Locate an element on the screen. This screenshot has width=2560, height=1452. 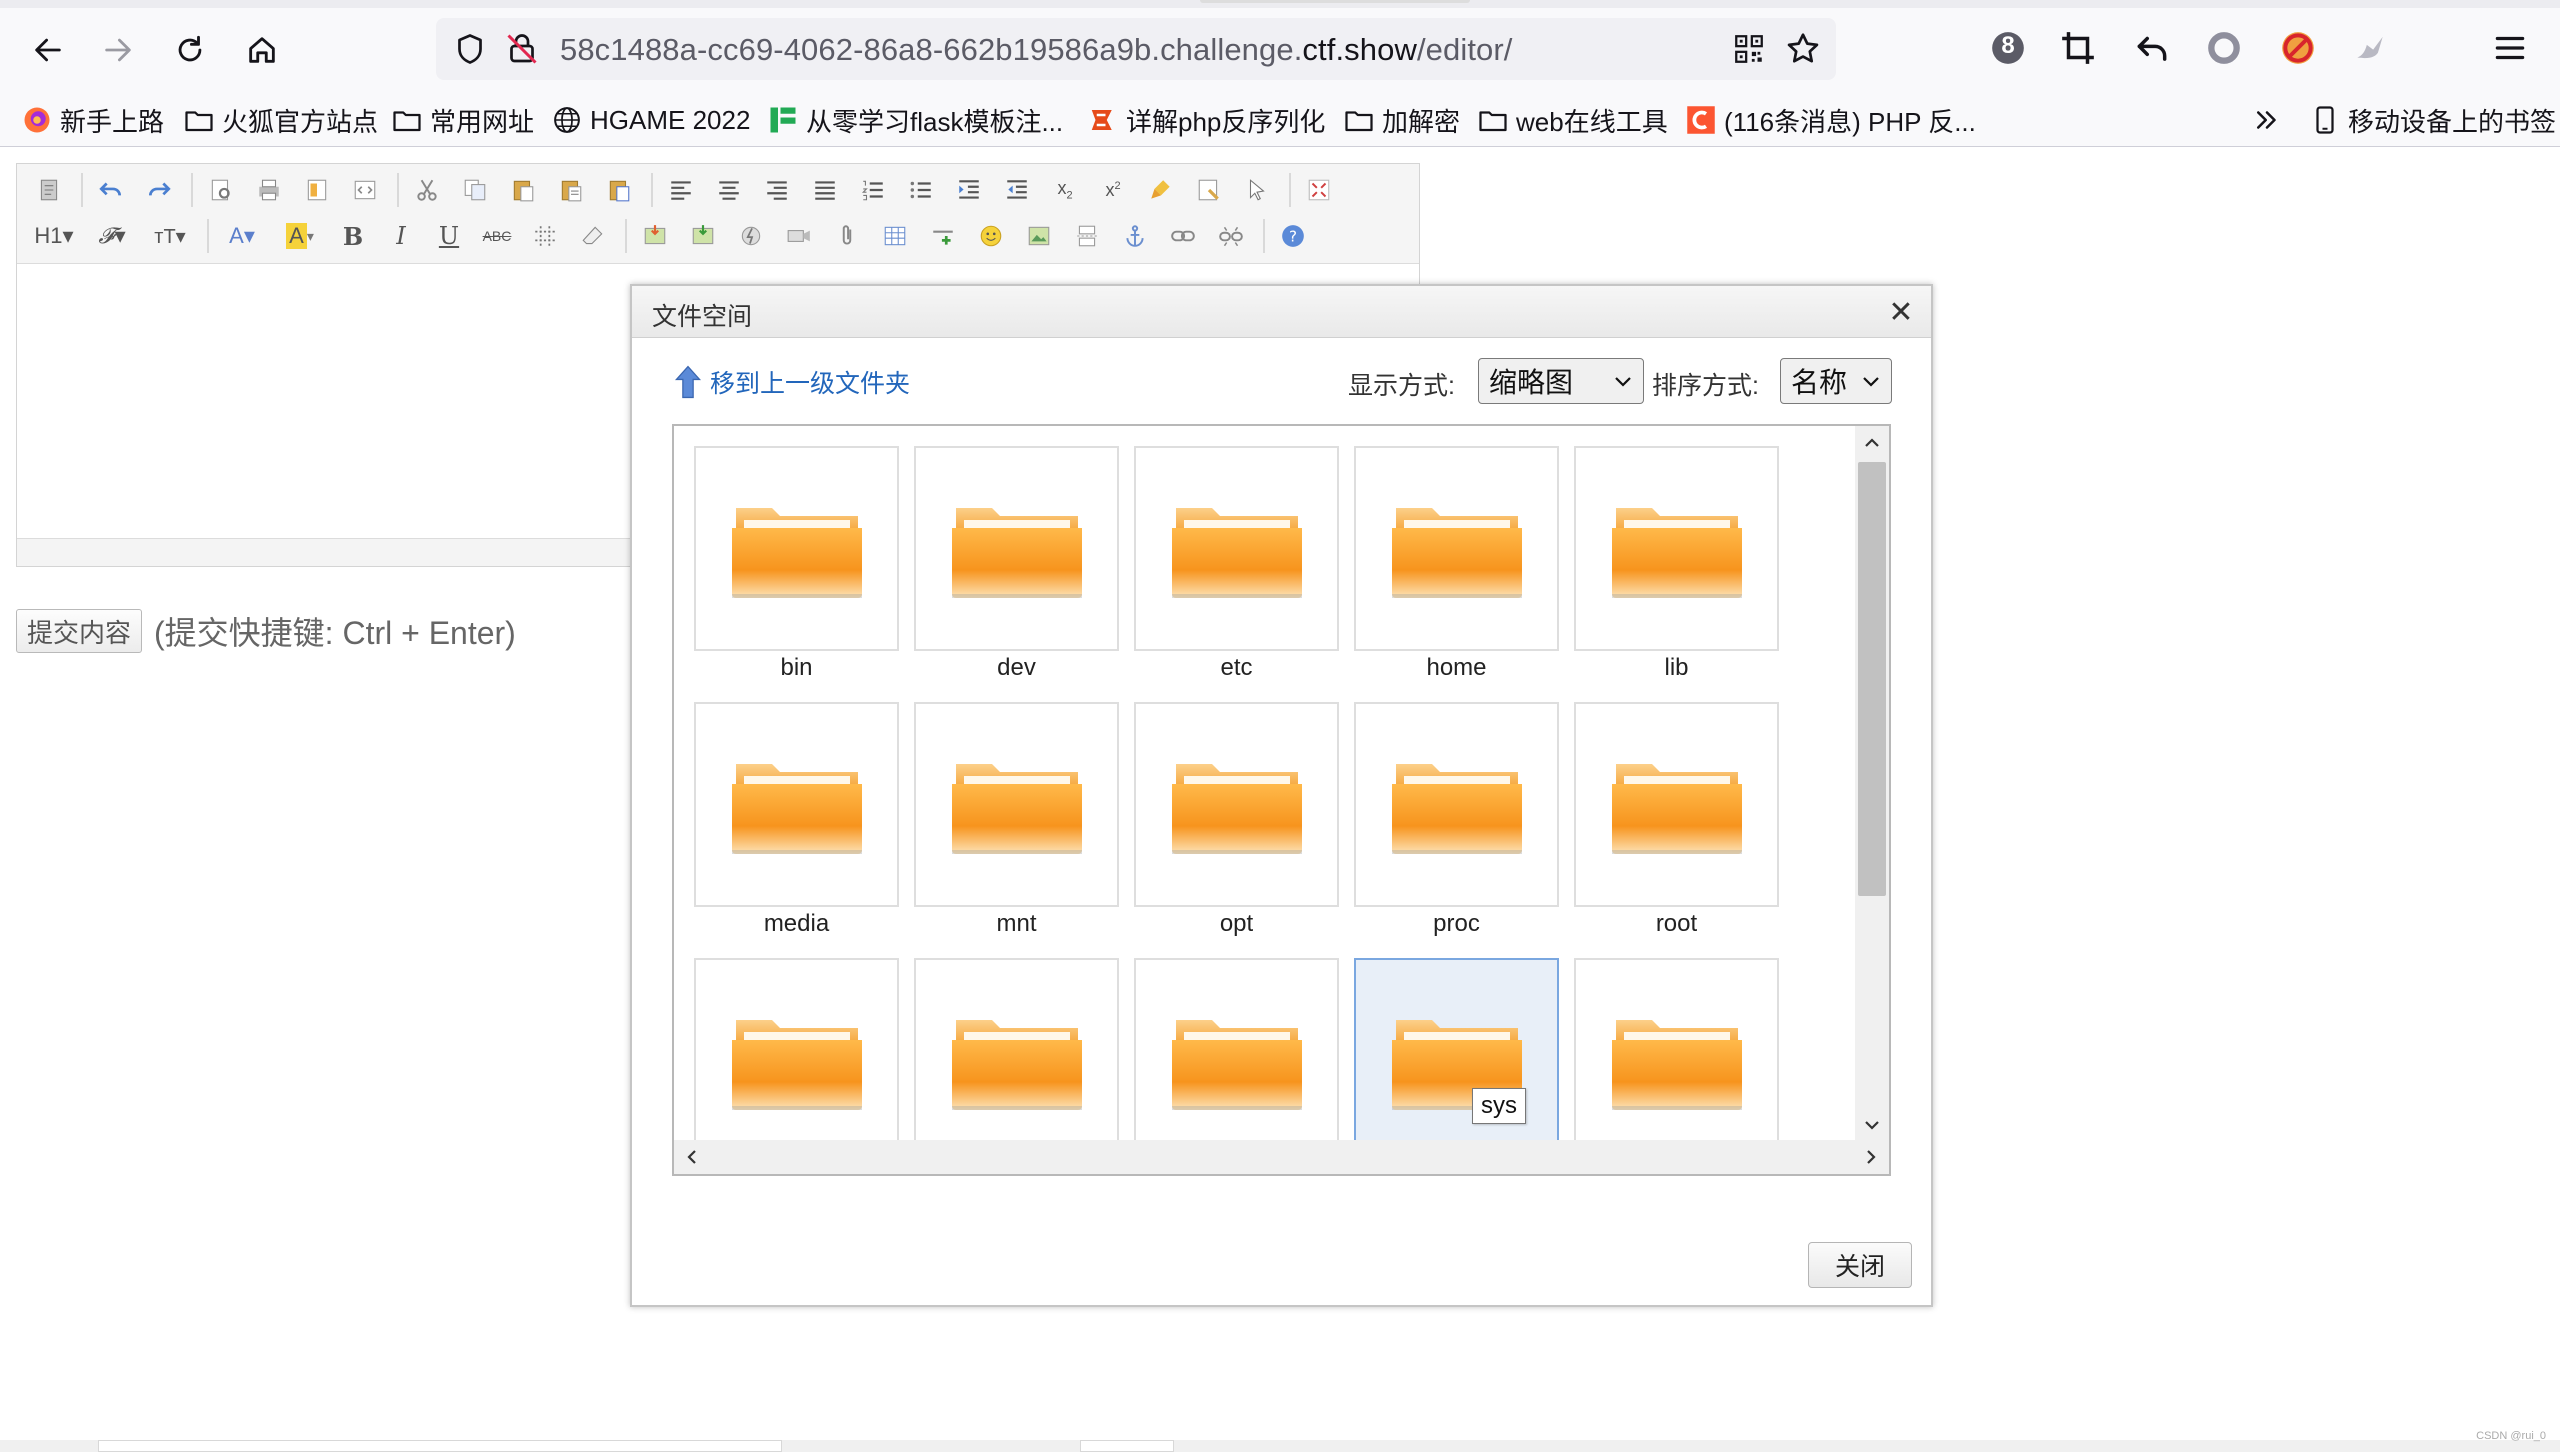
table-button is located at coordinates (895, 236).